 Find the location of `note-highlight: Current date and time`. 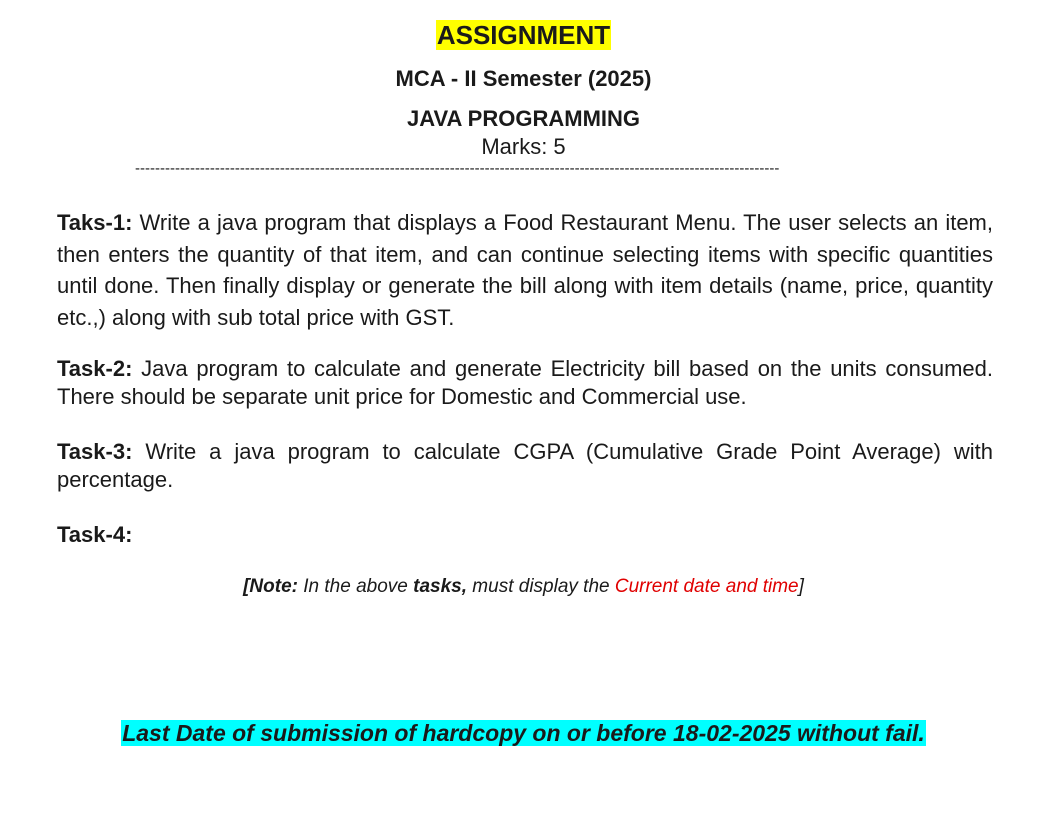

note-highlight: Current date and time is located at coordinates (706, 586).